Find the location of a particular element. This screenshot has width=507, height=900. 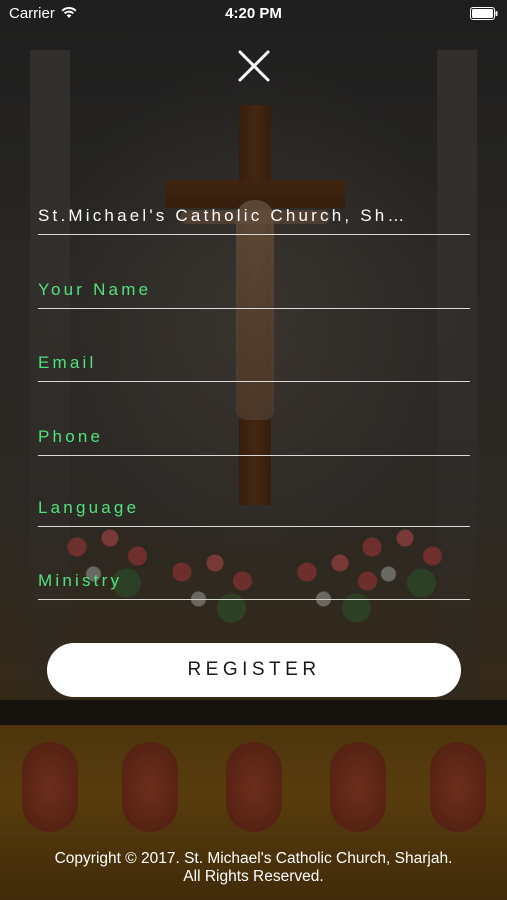

phone-field: Phone is located at coordinates (254, 437).